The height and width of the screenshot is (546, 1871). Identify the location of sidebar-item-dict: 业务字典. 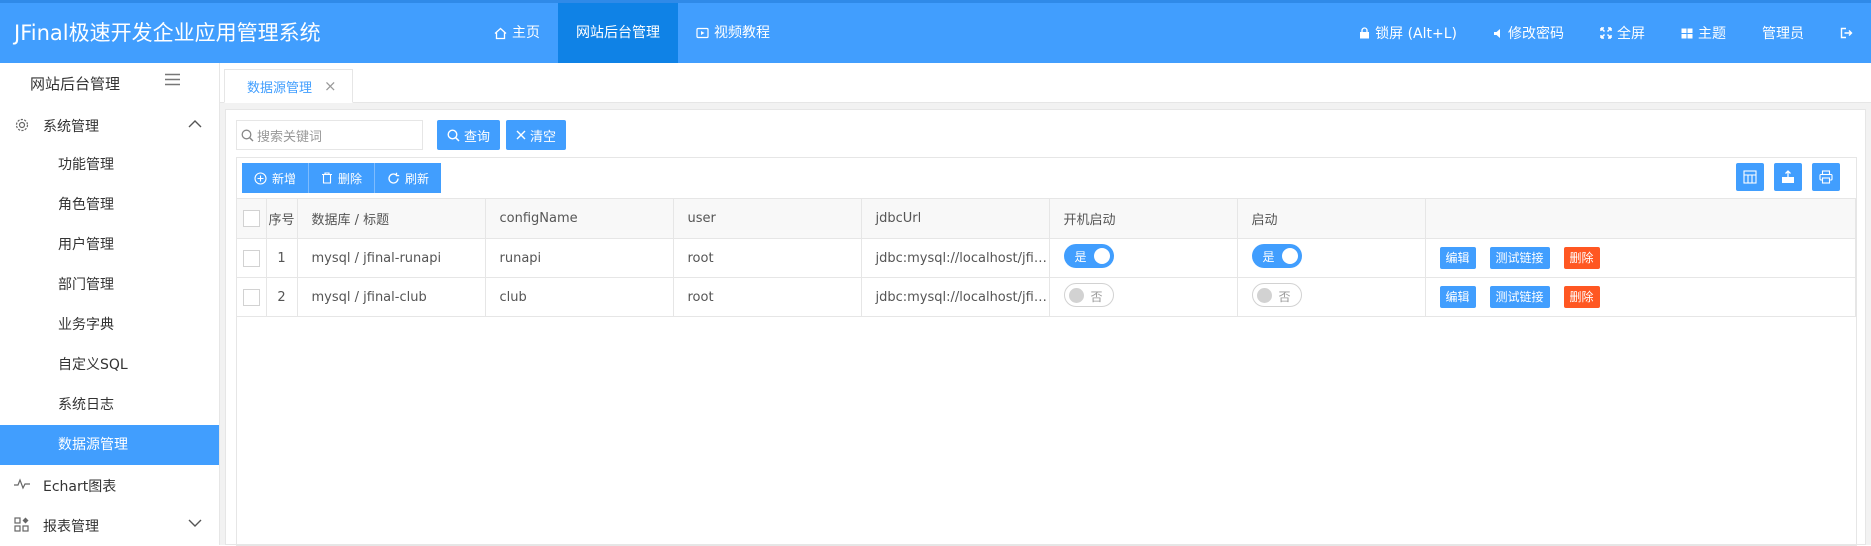
(109, 325).